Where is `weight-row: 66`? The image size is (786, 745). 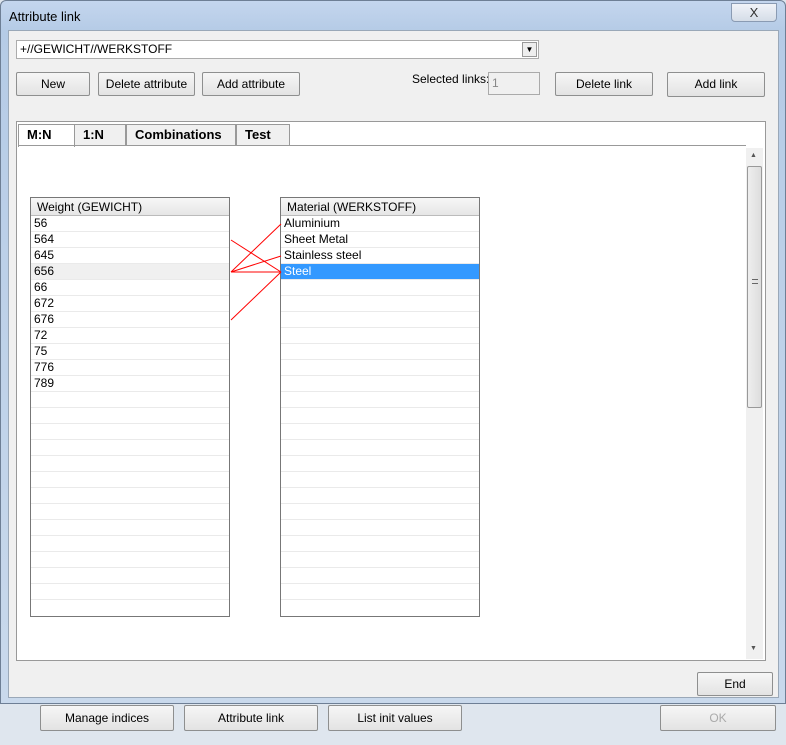 weight-row: 66 is located at coordinates (130, 288).